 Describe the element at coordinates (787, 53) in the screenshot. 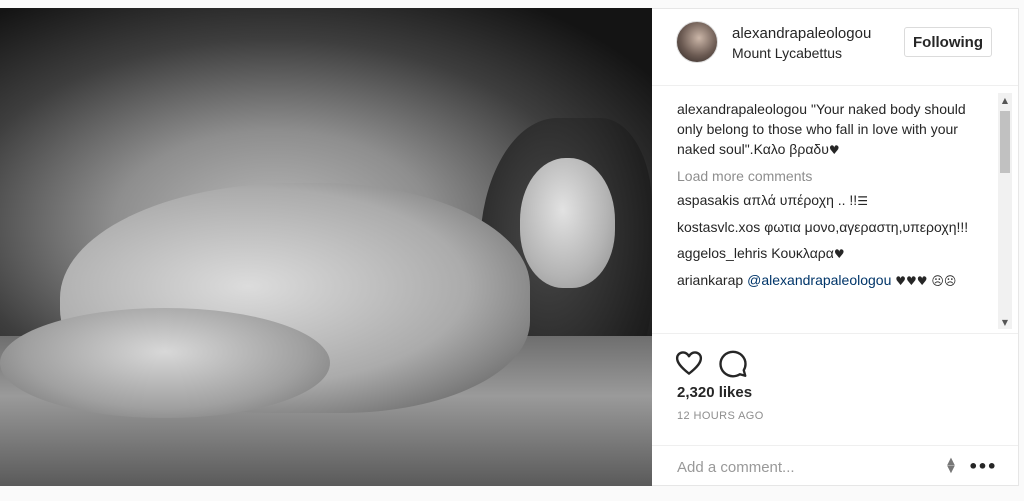

I see `header-location: Mount Lycabettus` at that location.